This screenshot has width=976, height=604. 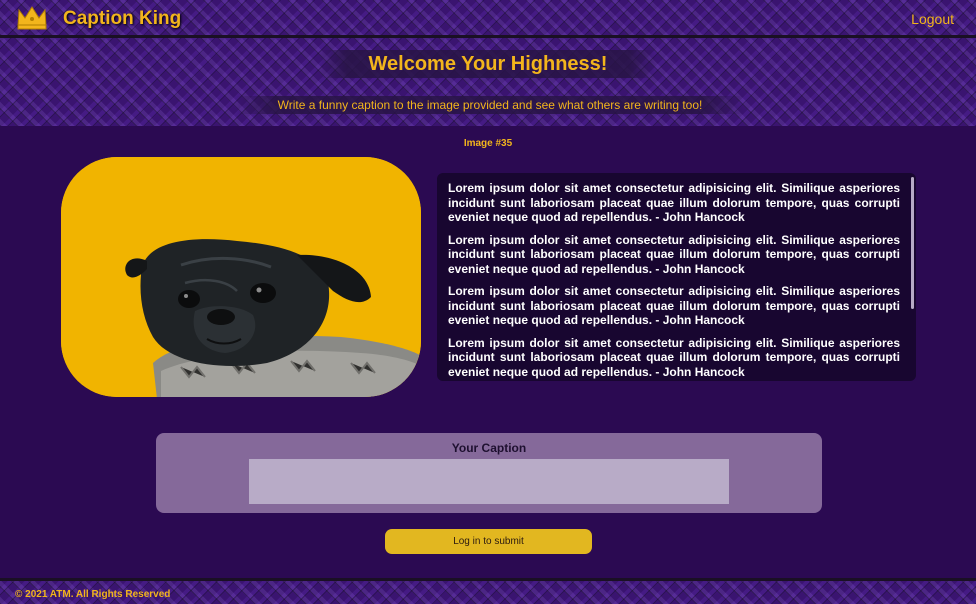 What do you see at coordinates (488, 591) in the screenshot?
I see `footer: © 2021 ATM. All Rights Reserved` at bounding box center [488, 591].